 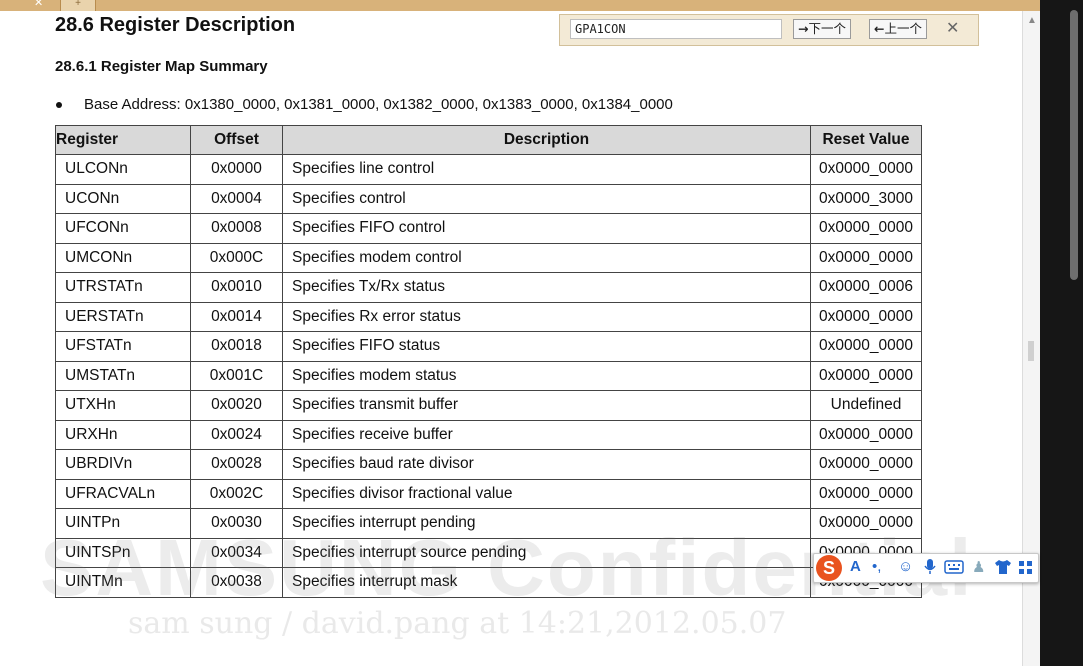 What do you see at coordinates (123, 434) in the screenshot?
I see `register-cell: URXHn` at bounding box center [123, 434].